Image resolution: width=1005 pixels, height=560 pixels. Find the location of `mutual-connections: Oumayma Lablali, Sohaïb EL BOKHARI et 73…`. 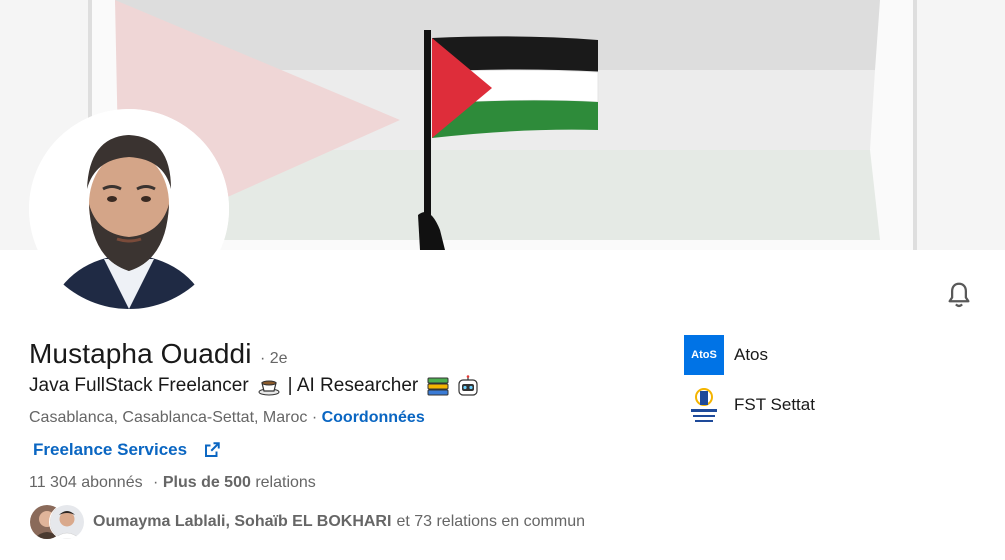

mutual-connections: Oumayma Lablali, Sohaïb EL BOKHARI et 73… is located at coordinates (307, 522).